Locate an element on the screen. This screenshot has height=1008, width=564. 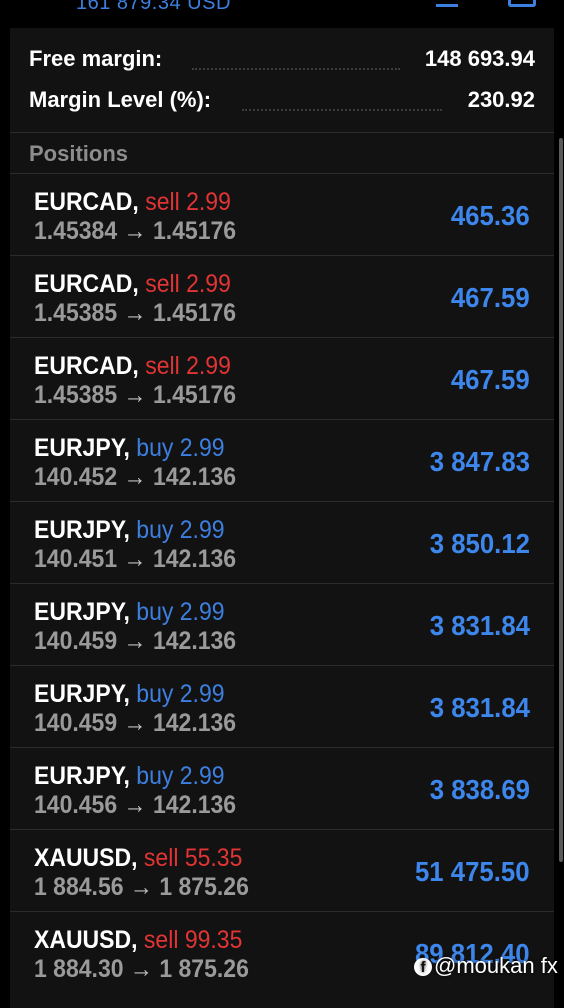
open-price: 1 884.56 is located at coordinates (79, 887).